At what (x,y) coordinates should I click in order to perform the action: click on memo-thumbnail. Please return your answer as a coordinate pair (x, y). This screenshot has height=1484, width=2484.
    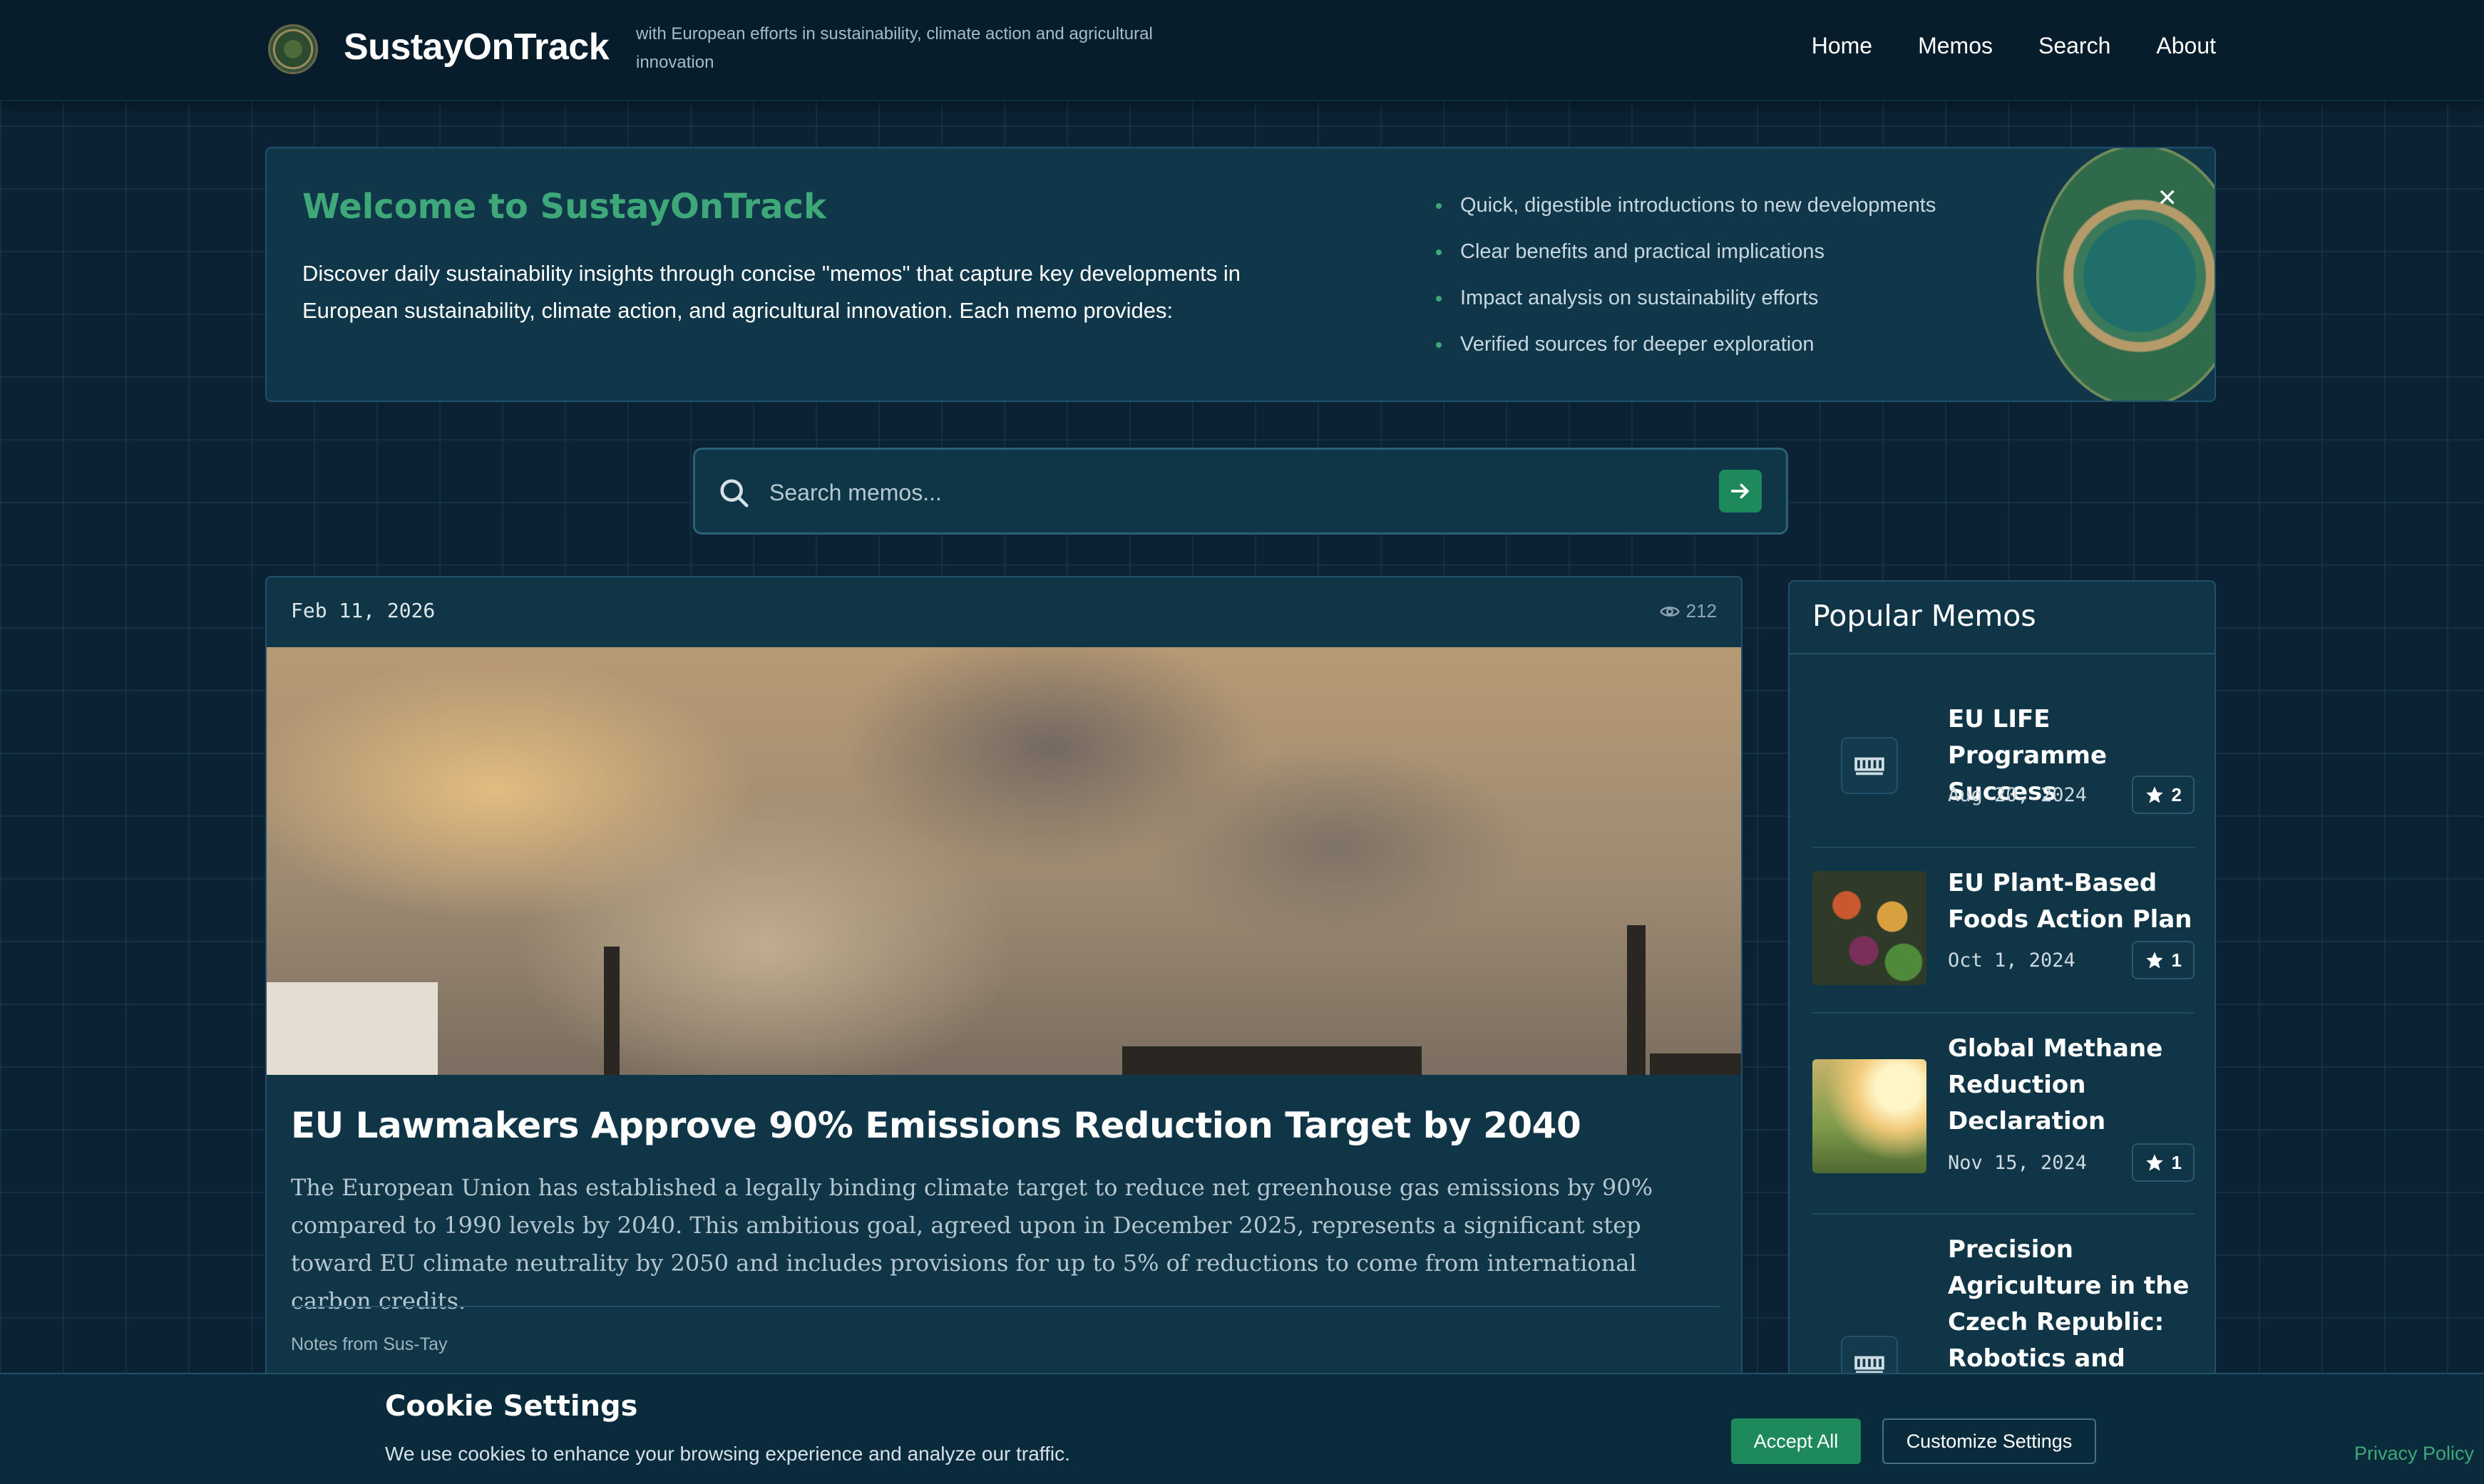
    Looking at the image, I should click on (1869, 765).